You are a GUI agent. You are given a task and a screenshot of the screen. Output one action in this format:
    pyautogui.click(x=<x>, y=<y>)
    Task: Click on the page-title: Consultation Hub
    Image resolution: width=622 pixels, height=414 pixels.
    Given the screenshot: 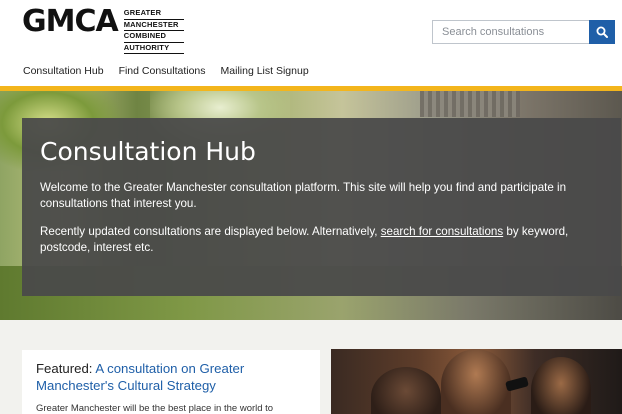 What is the action you would take?
    pyautogui.click(x=148, y=151)
    